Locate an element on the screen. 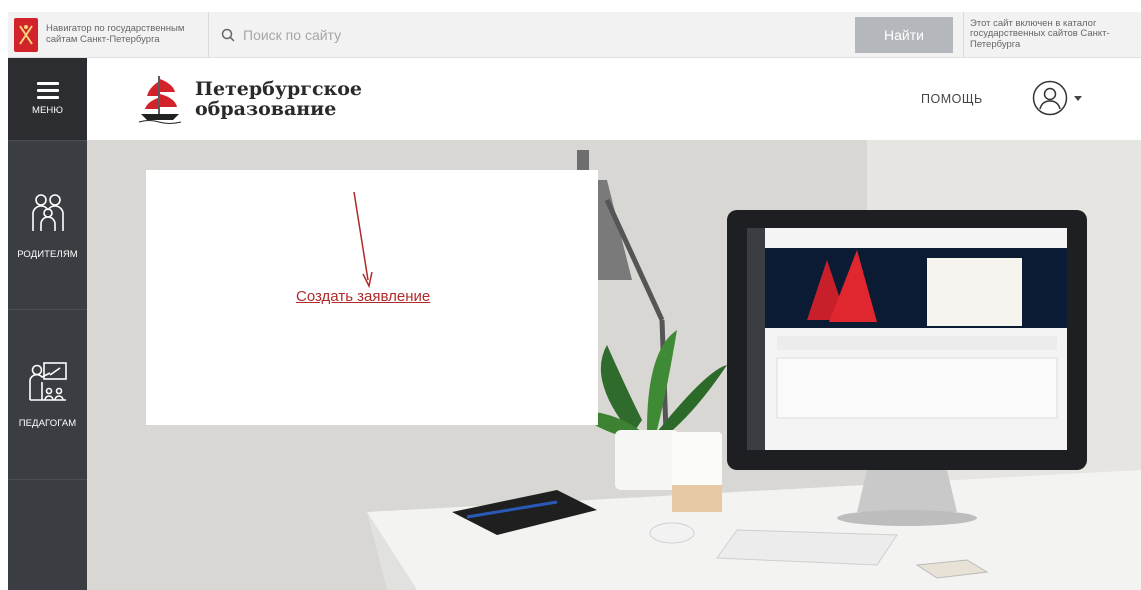 This screenshot has width=1141, height=590. brand-line-1: Петербургское is located at coordinates (278, 89).